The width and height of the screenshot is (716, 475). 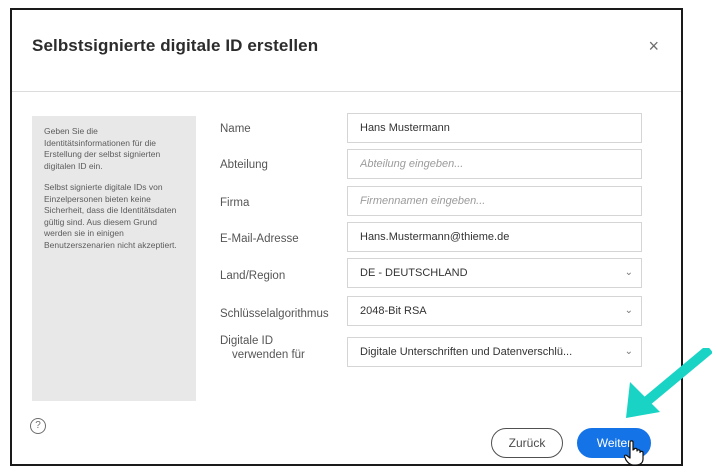 I want to click on close-icon: ×, so click(x=653, y=46).